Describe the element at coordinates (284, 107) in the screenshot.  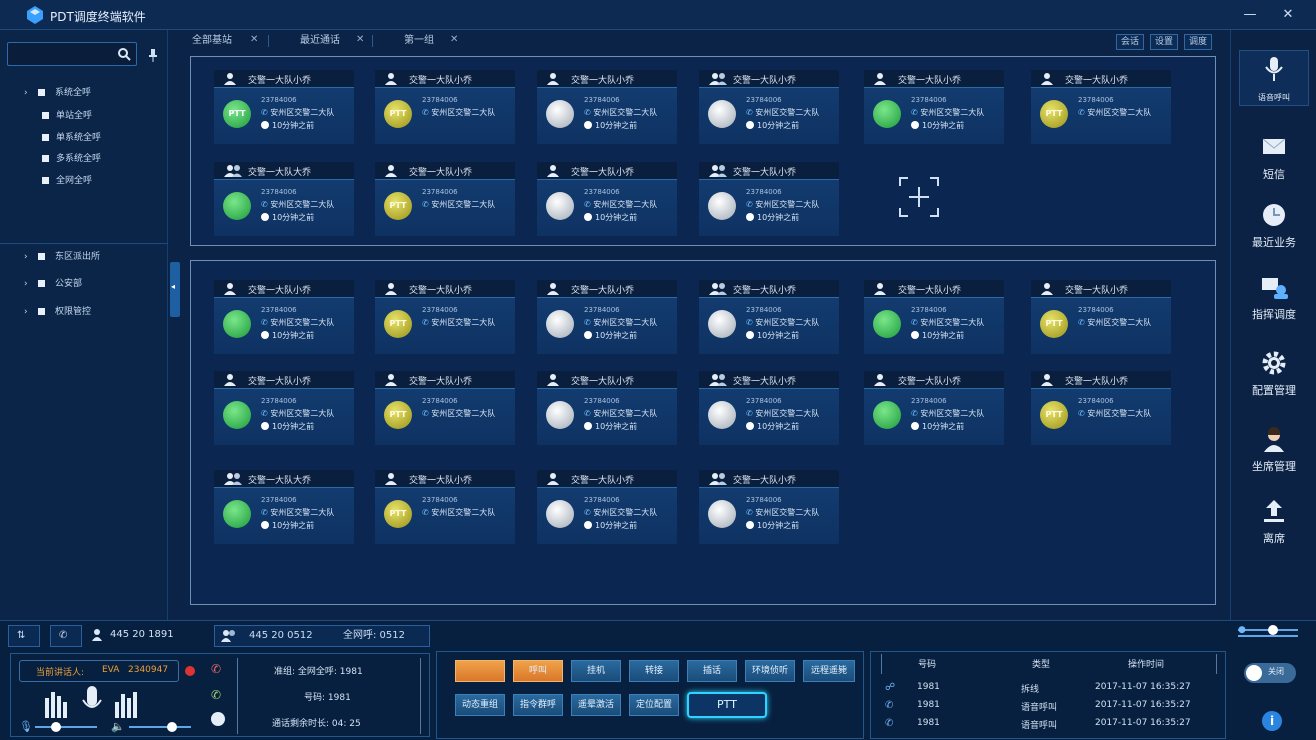
I see `member-card: 交警一大队小乔 PTT 23784006 ✆ 安州区交警二大队 10分钟之前` at that location.